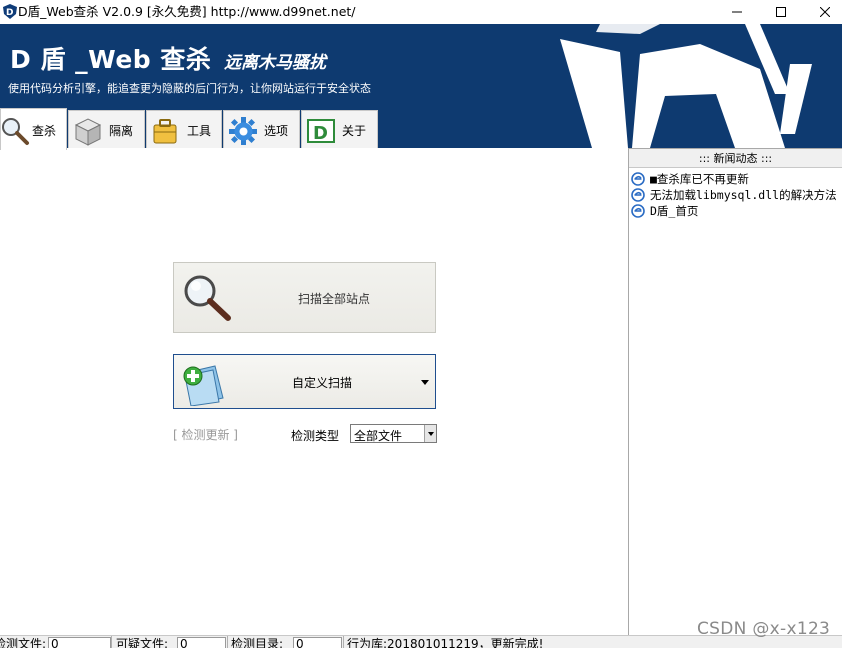  Describe the element at coordinates (88, 132) in the screenshot. I see `box-icon` at that location.